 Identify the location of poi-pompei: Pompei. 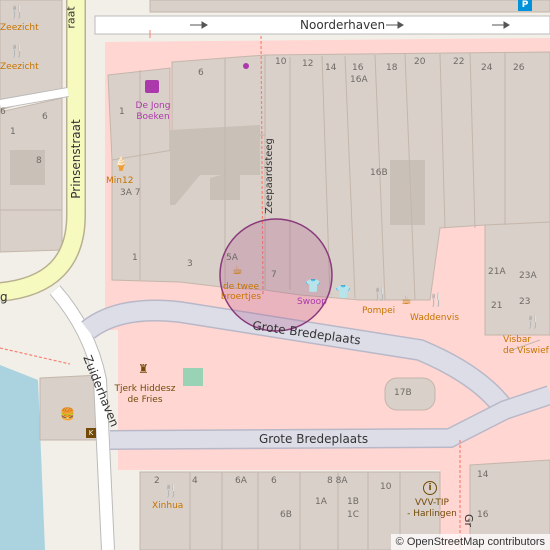
(378, 311).